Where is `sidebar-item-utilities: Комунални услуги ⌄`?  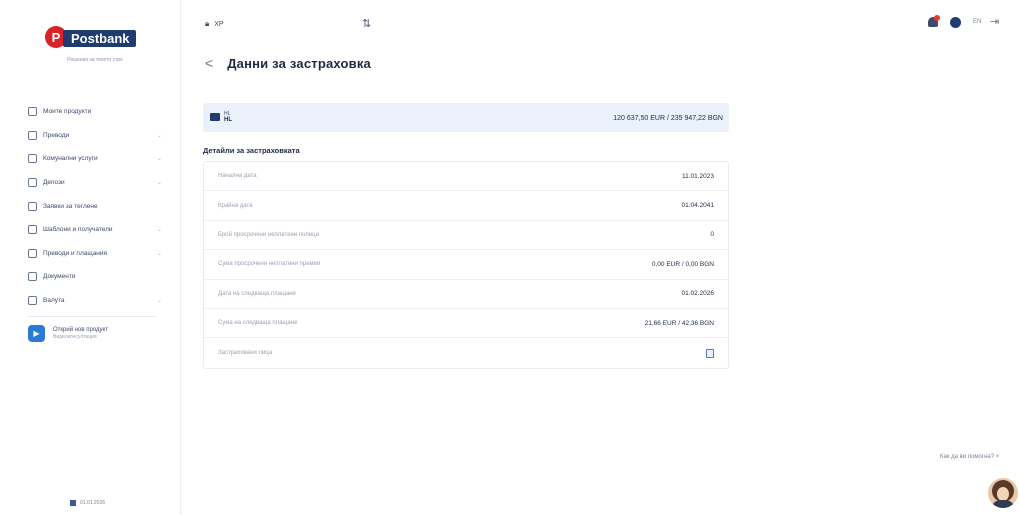
sidebar-item-utilities: Комунални услуги ⌄ is located at coordinates (98, 159).